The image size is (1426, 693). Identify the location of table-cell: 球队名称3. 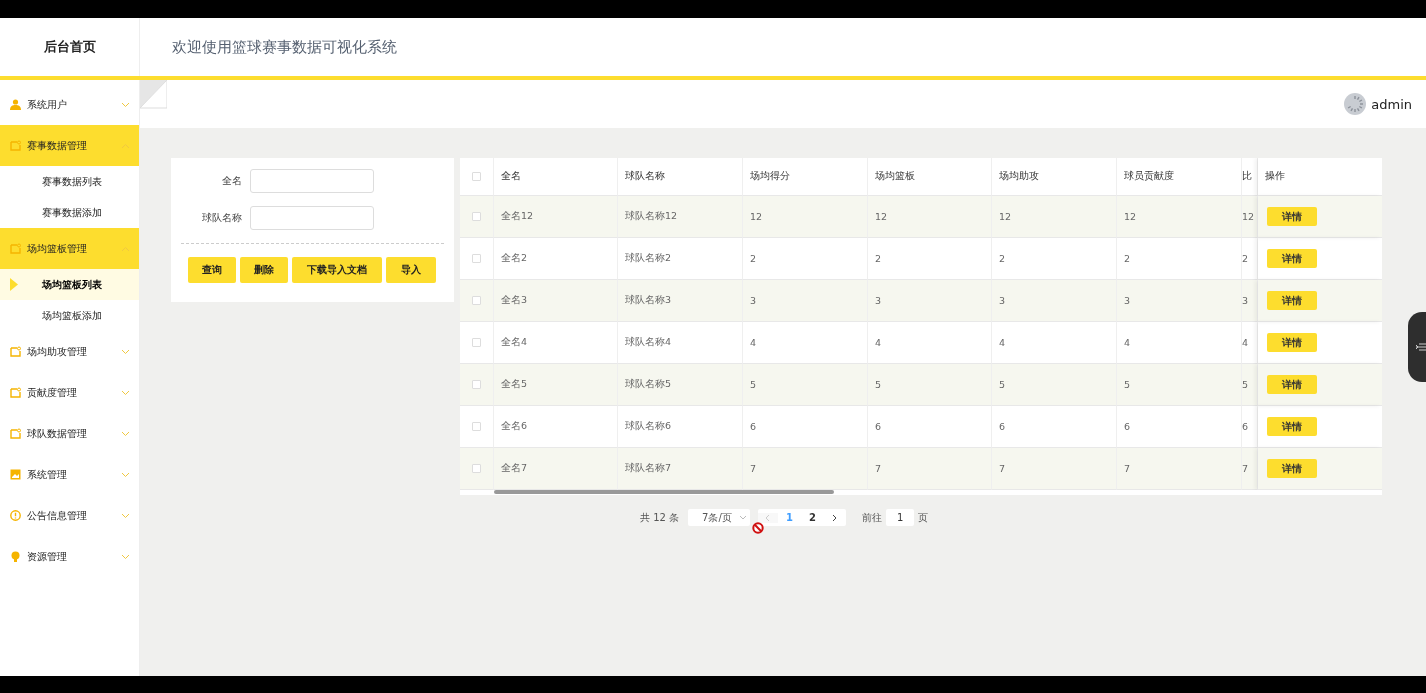
(680, 301).